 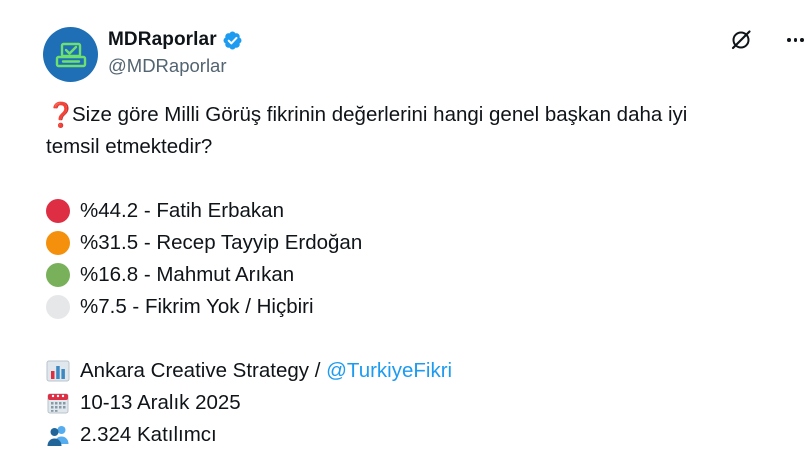 What do you see at coordinates (416, 243) in the screenshot?
I see `result-item: %31.5 - Recep Tayyip Erdoğan` at bounding box center [416, 243].